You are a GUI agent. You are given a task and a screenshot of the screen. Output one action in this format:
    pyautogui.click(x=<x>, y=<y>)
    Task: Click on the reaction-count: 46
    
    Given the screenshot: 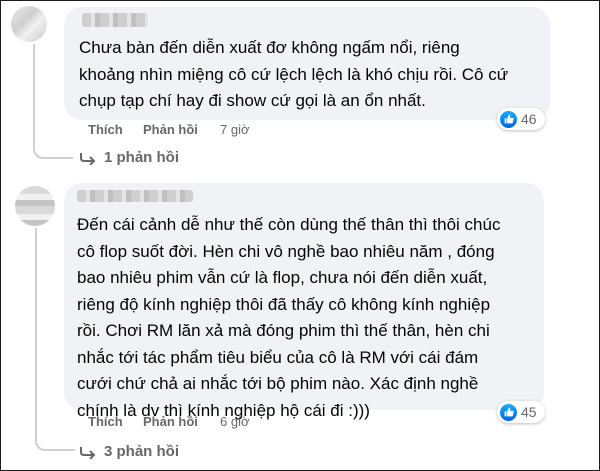 What is the action you would take?
    pyautogui.click(x=529, y=119)
    